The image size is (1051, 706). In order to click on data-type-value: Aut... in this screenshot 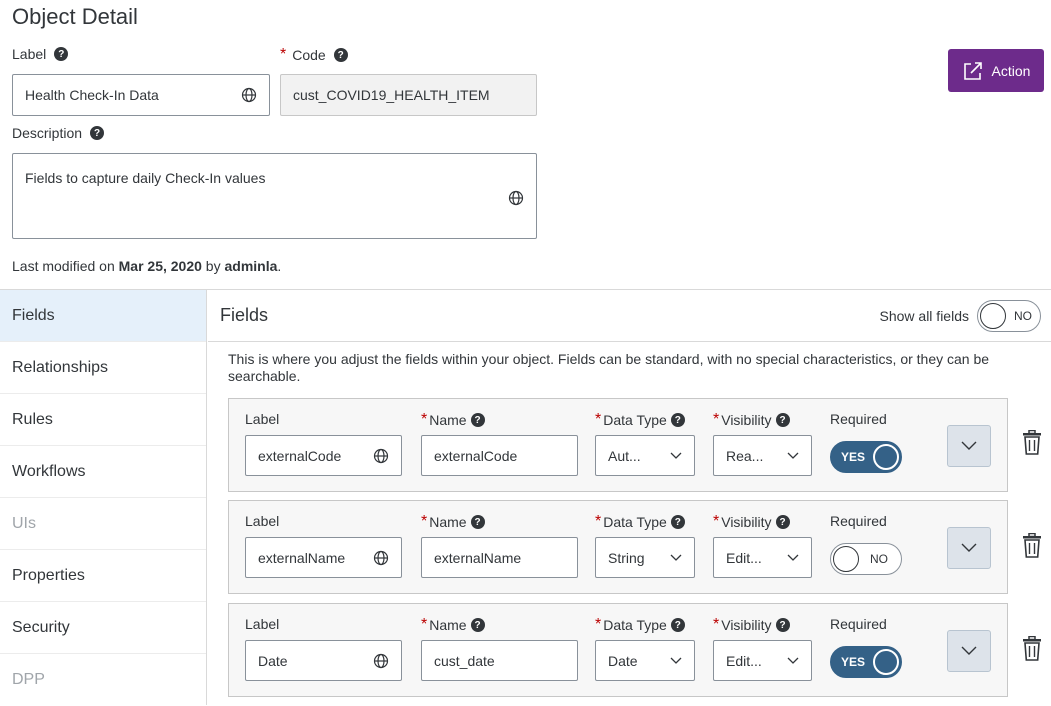, I will do `click(624, 455)`.